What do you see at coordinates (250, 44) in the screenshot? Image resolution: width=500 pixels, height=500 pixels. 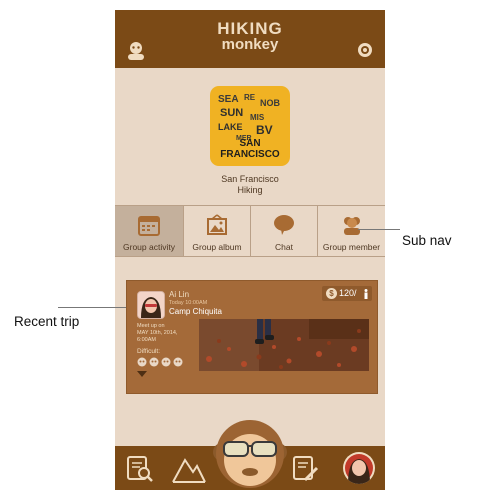 I see `logo-line-2: monkey` at bounding box center [250, 44].